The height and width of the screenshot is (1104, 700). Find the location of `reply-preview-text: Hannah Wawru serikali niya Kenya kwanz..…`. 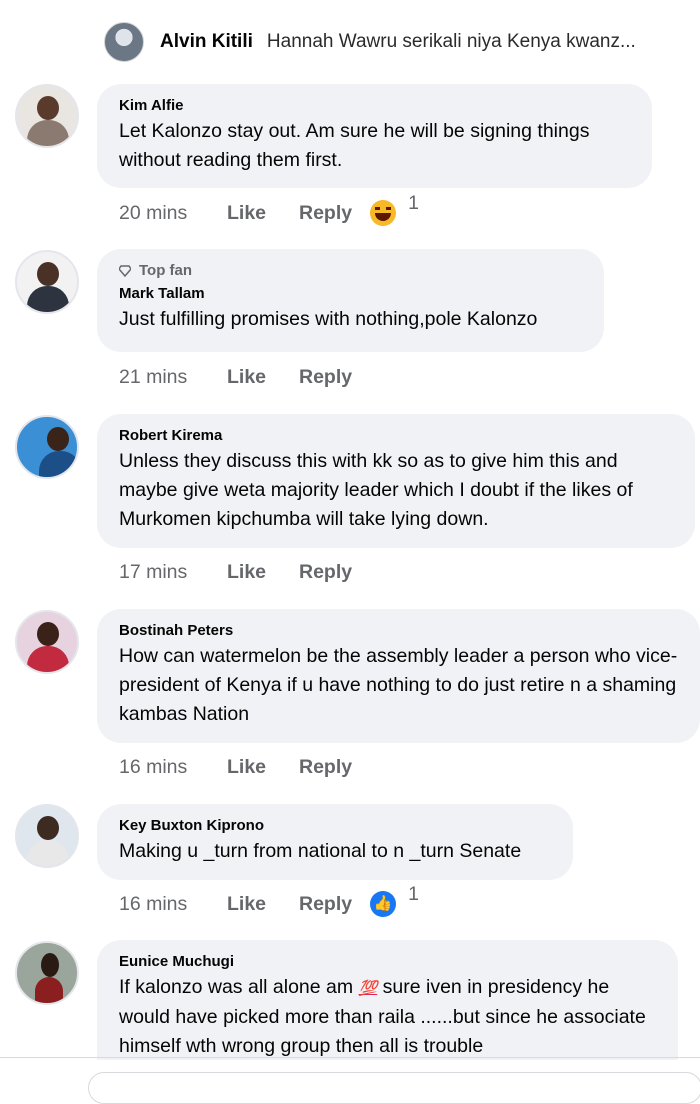

reply-preview-text: Hannah Wawru serikali niya Kenya kwanz..… is located at coordinates (451, 41).